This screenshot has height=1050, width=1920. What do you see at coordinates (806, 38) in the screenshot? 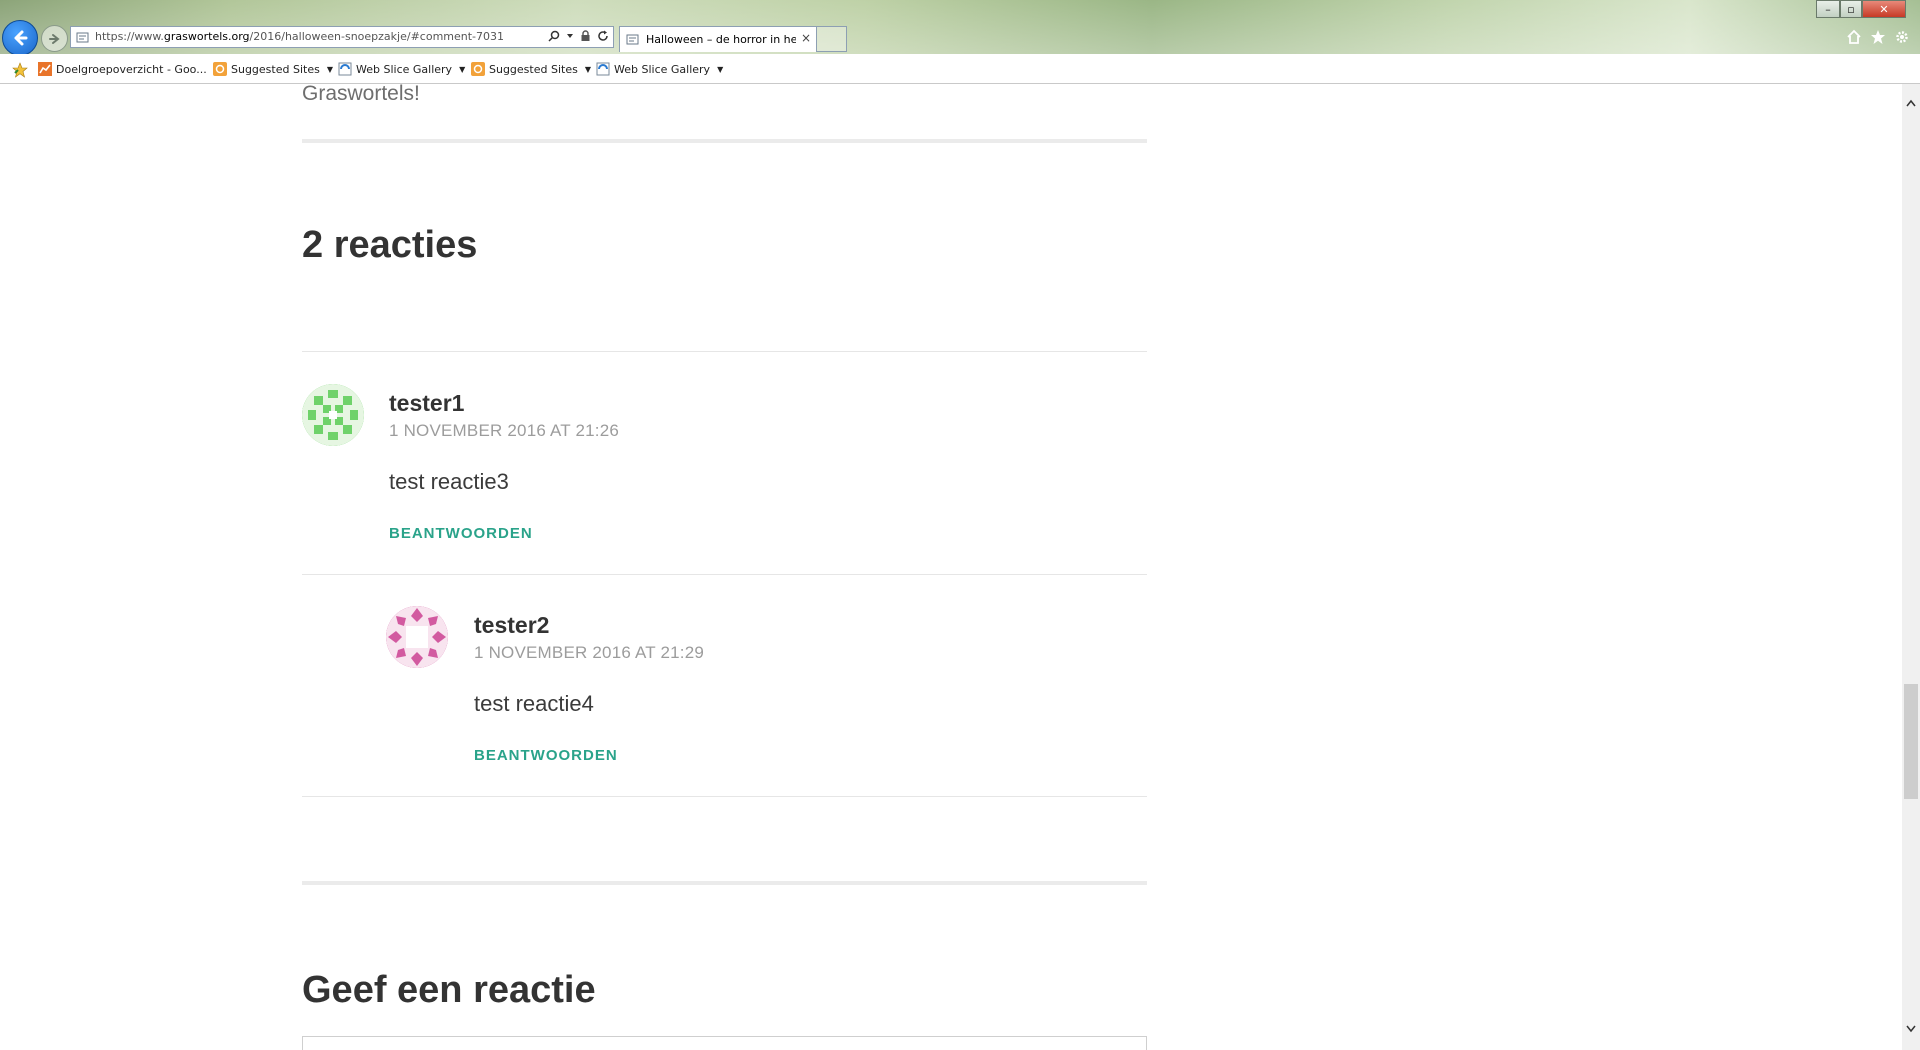
I see `tab-close-button: ×` at bounding box center [806, 38].